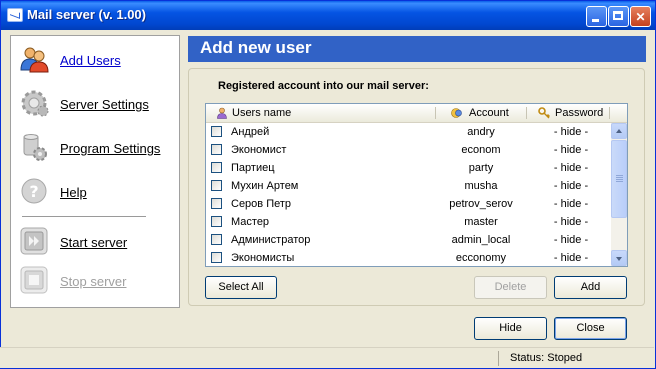 The height and width of the screenshot is (369, 656). Describe the element at coordinates (34, 280) in the screenshot. I see `stop-icon` at that location.